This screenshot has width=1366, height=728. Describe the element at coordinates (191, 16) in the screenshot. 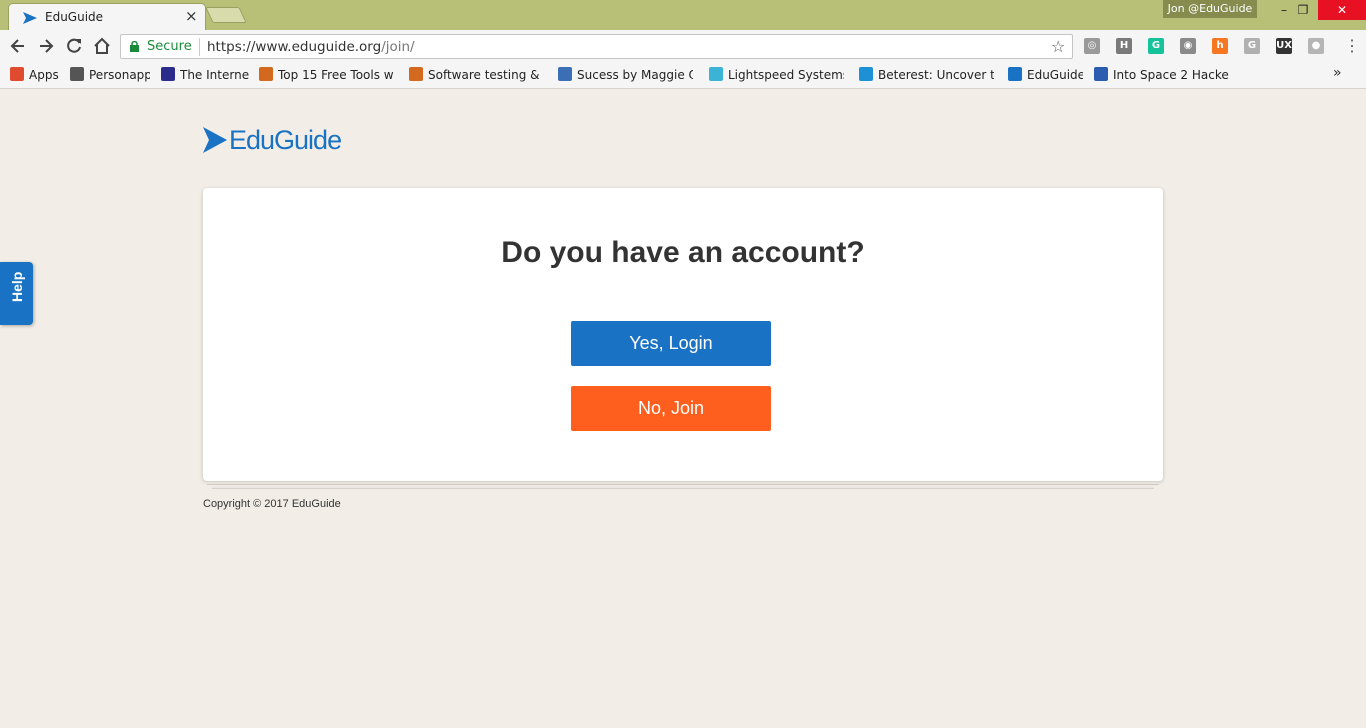

I see `tab-close-icon: ×` at that location.